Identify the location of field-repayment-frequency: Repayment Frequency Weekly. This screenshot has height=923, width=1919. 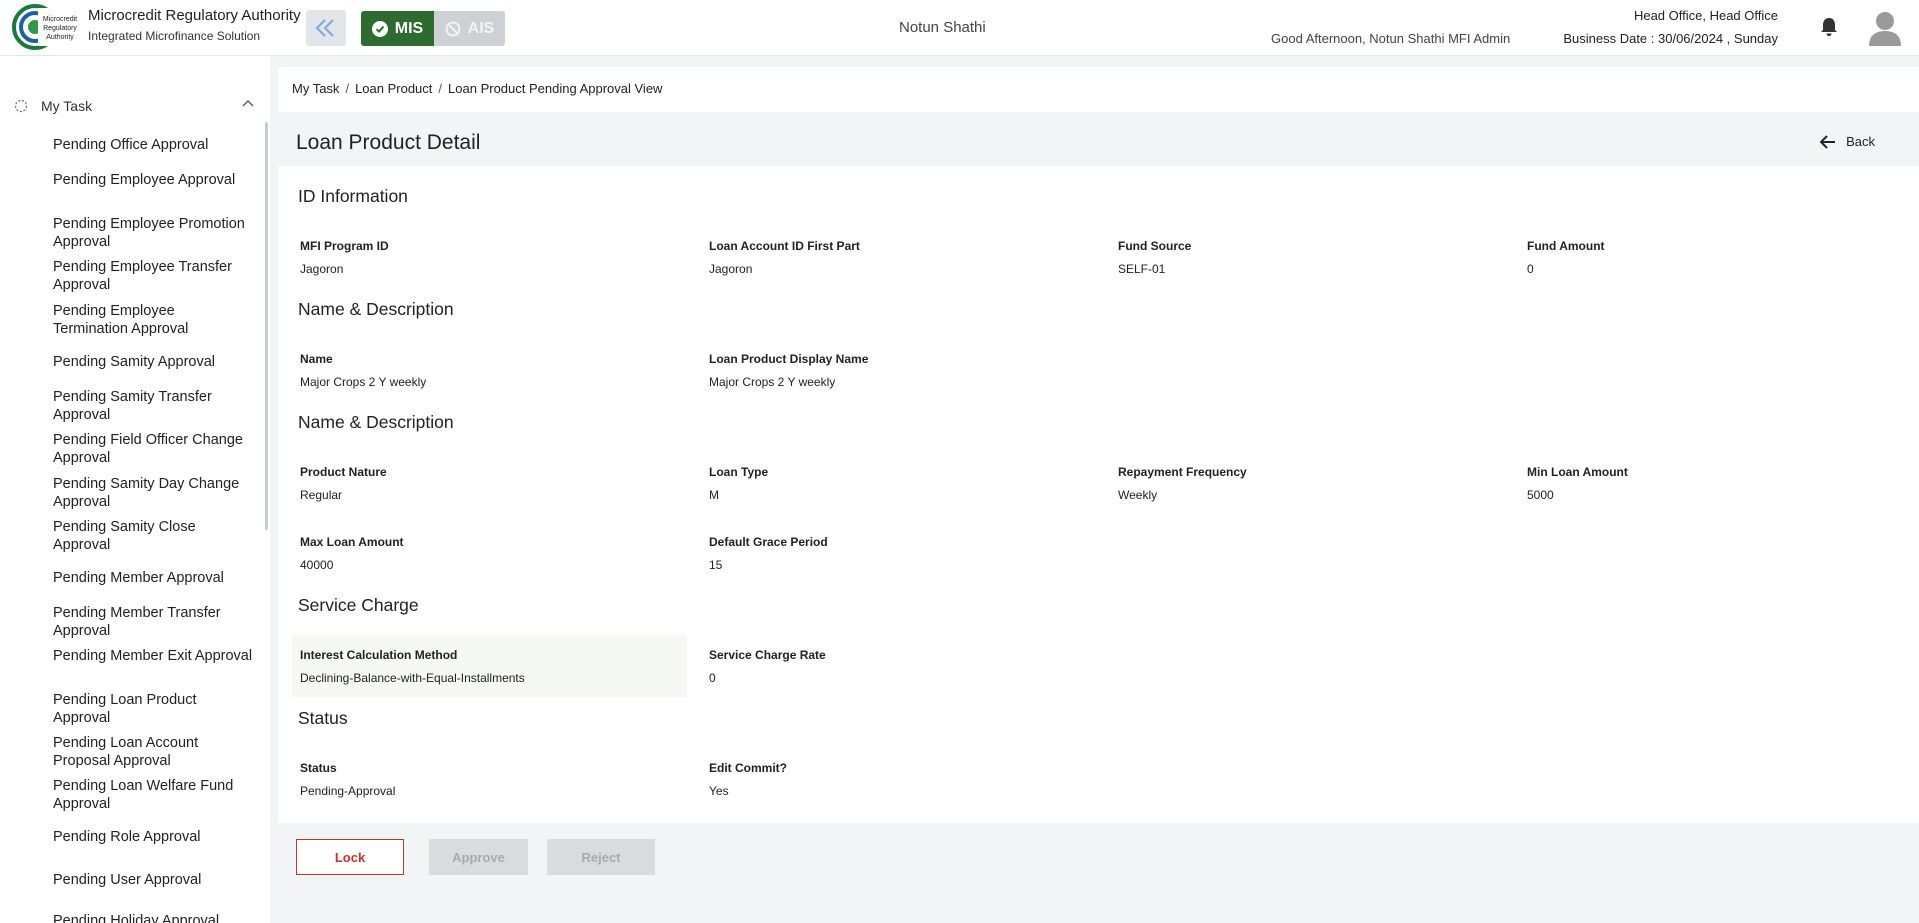
(1308, 483).